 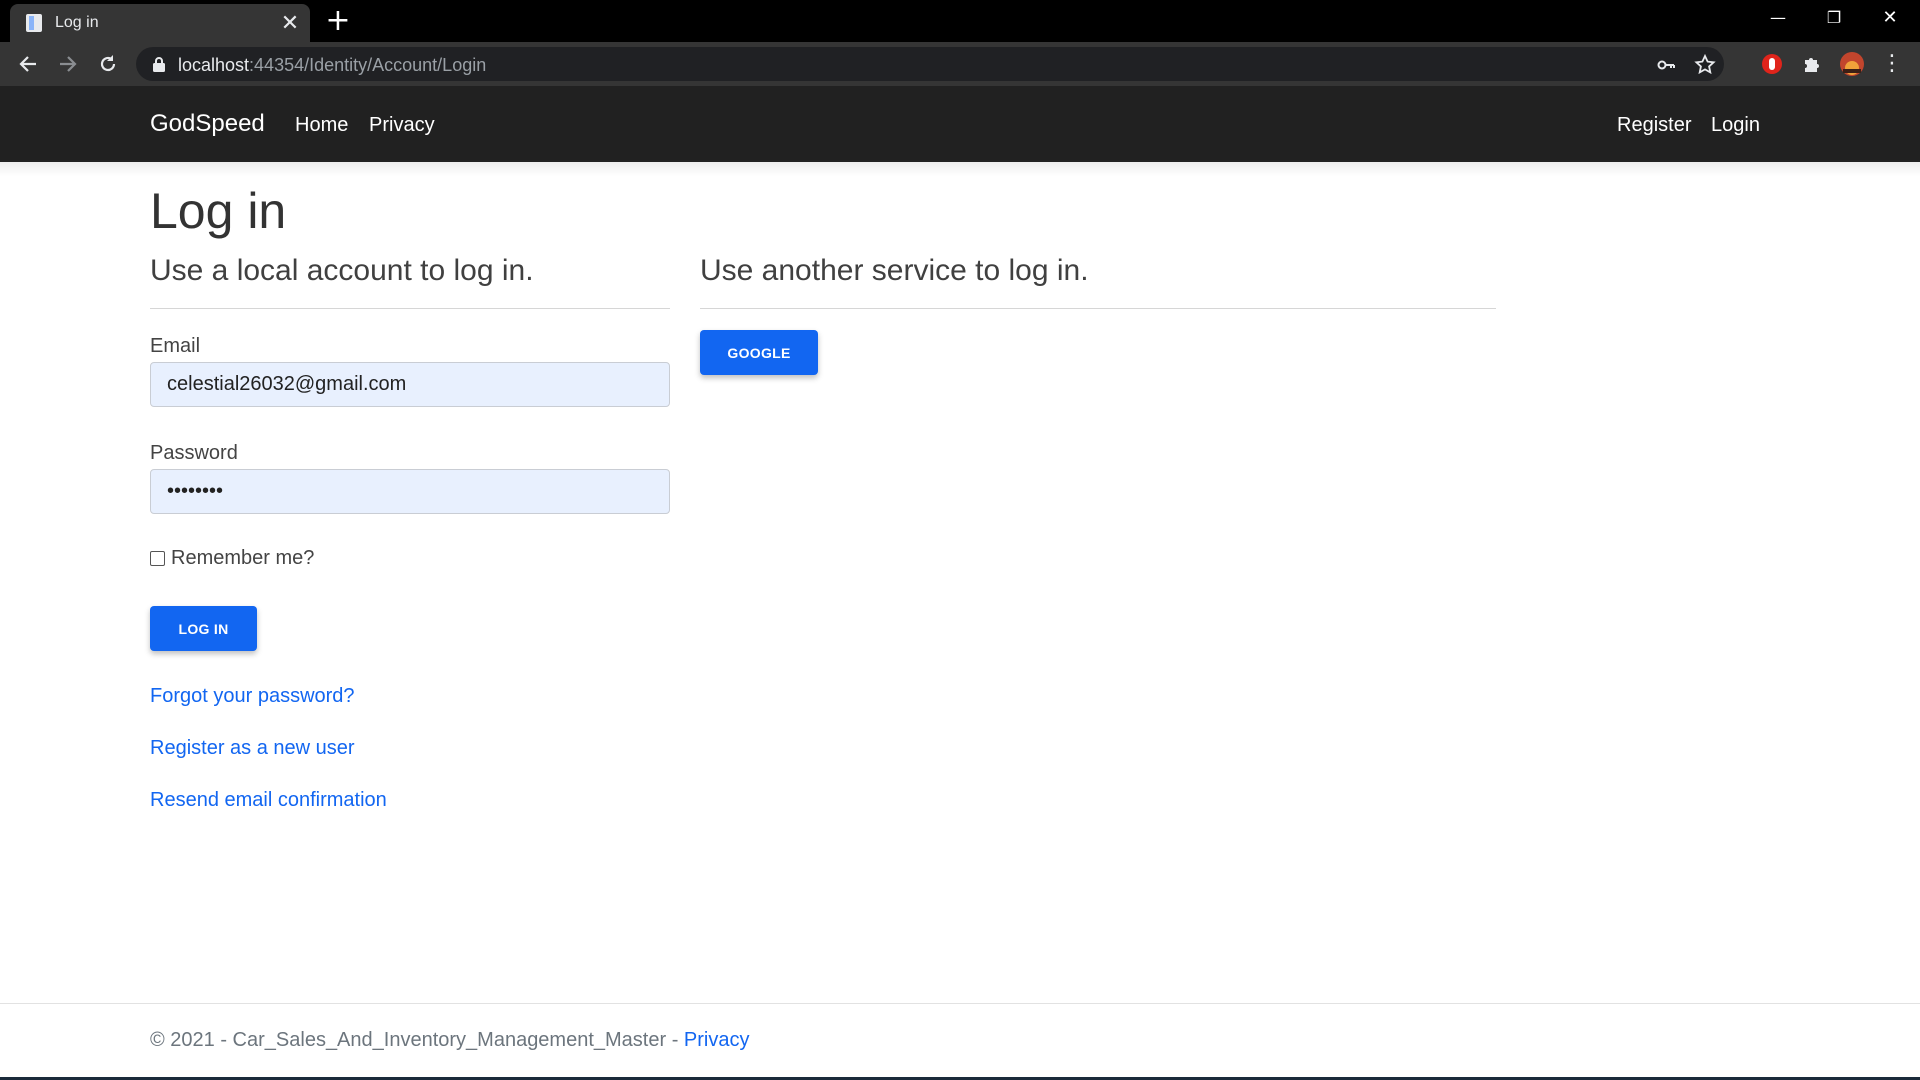 I want to click on url-path: :44354/Identity/Account/Login, so click(x=368, y=65).